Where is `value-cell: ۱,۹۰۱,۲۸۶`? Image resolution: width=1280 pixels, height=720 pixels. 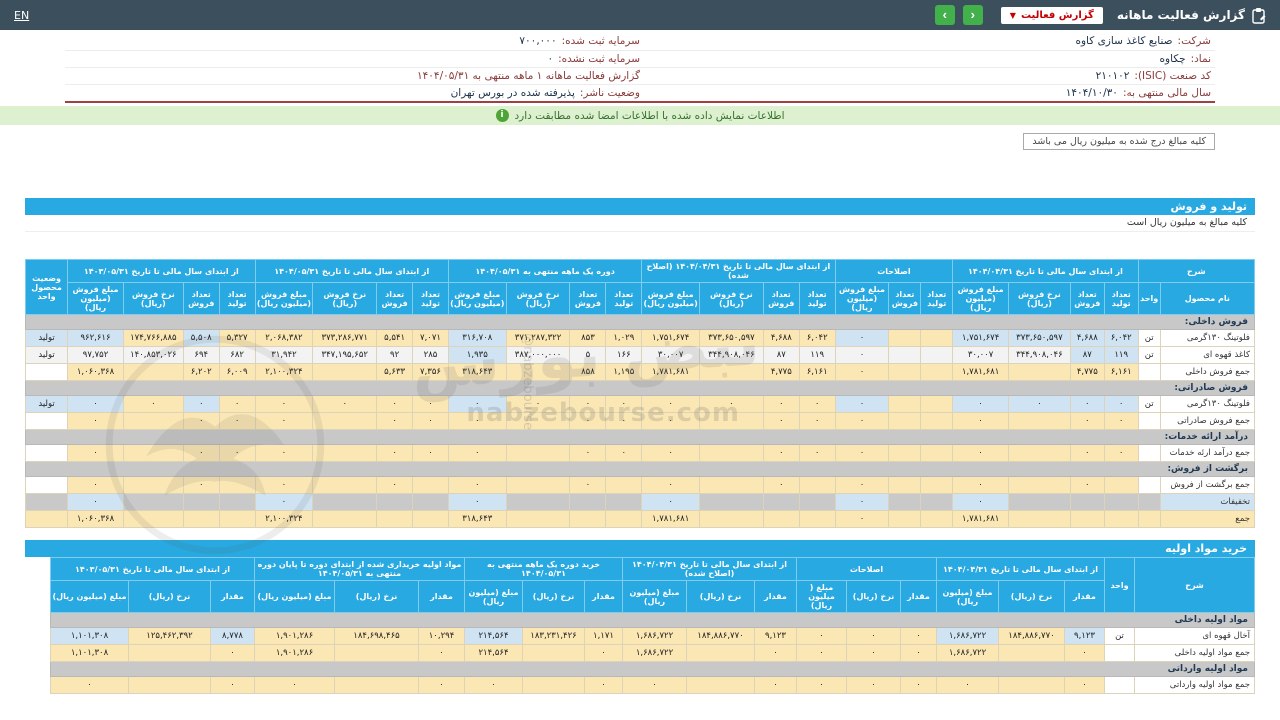
value-cell: ۱,۹۰۱,۲۸۶ is located at coordinates (294, 636).